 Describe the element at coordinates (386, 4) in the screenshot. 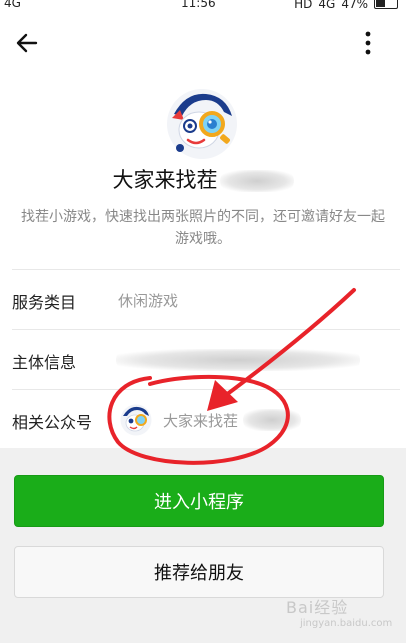

I see `battery-icon` at that location.